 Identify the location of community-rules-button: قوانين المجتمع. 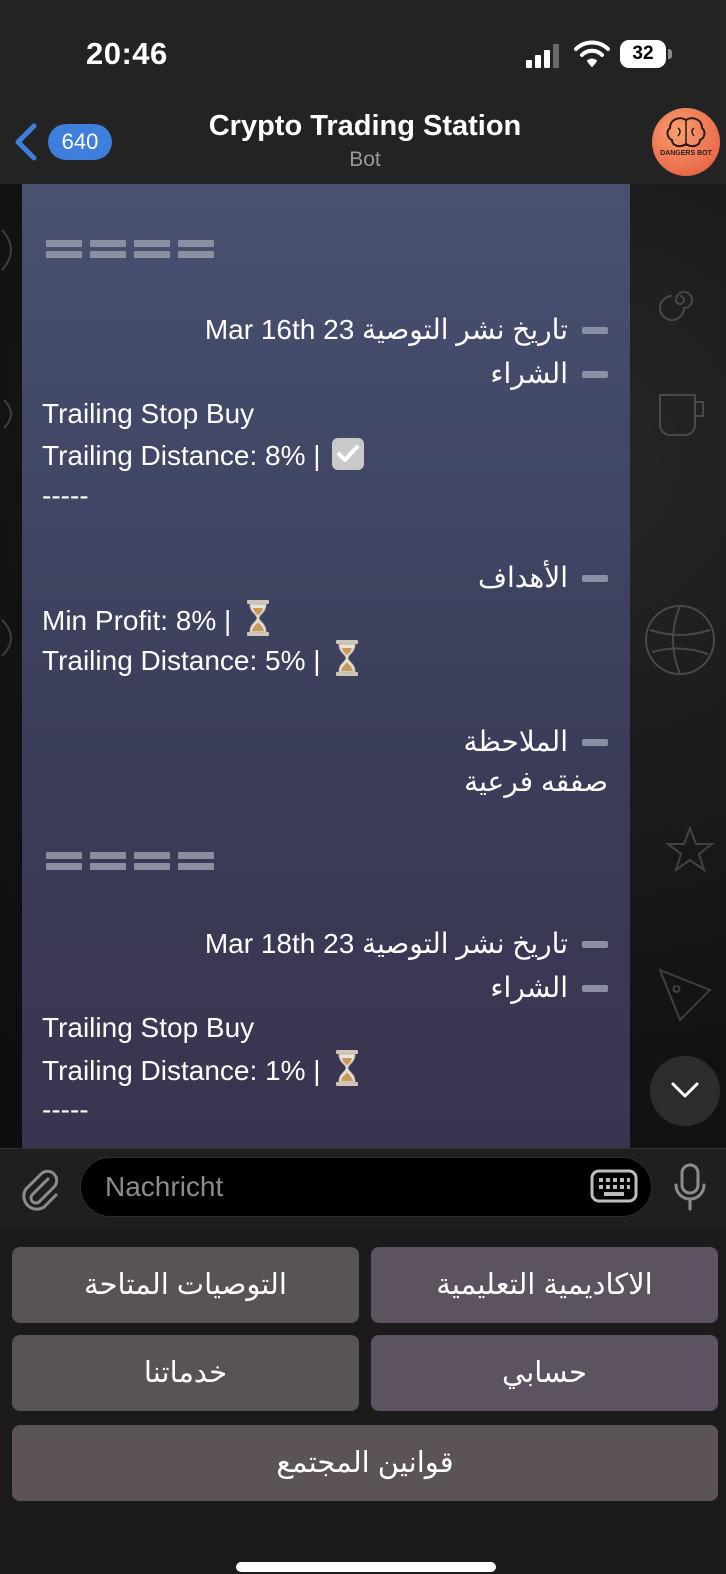
(365, 1463).